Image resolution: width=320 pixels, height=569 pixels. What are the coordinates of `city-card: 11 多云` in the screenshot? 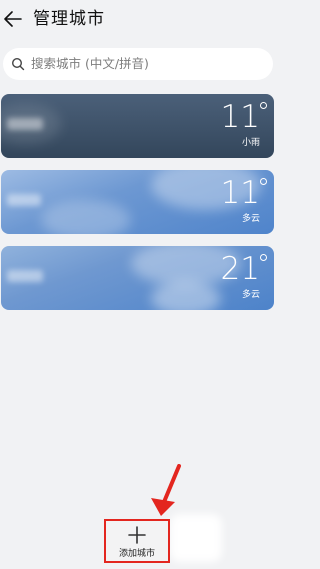 It's located at (137, 202).